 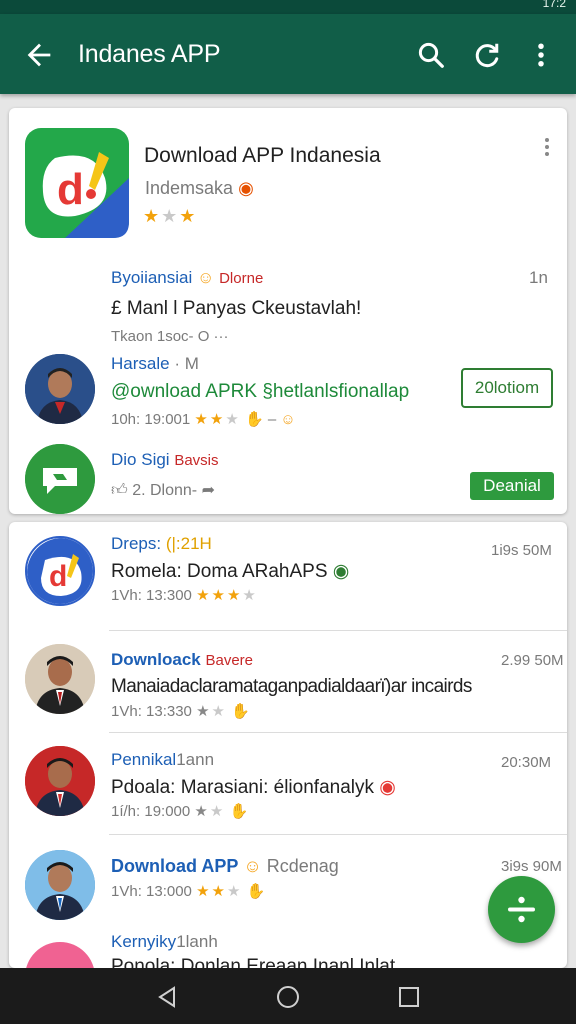 I want to click on comment-2-time: 10h: 19:001, so click(x=151, y=419).